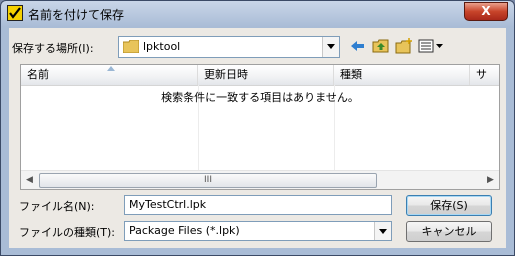 This screenshot has height=256, width=515. I want to click on column-name-label: 名前, so click(38, 74).